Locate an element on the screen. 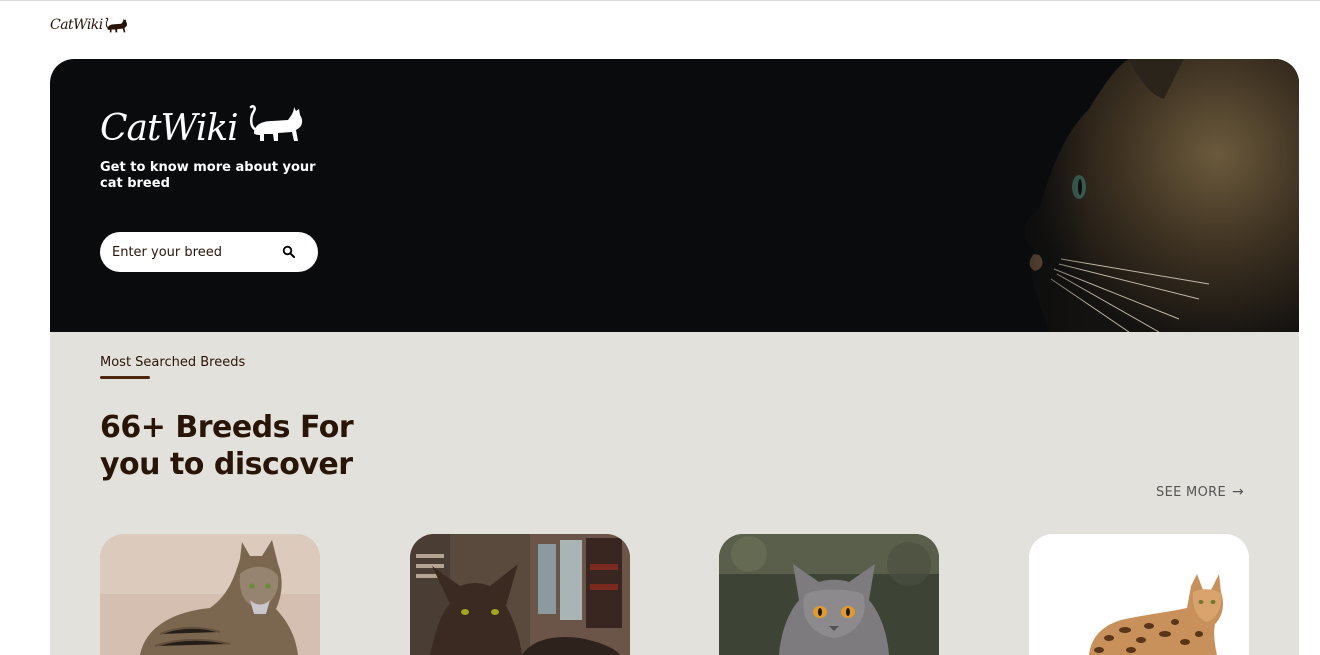 The height and width of the screenshot is (655, 1320). breeds-headline: 66+ Breeds For you to discover is located at coordinates (227, 446).